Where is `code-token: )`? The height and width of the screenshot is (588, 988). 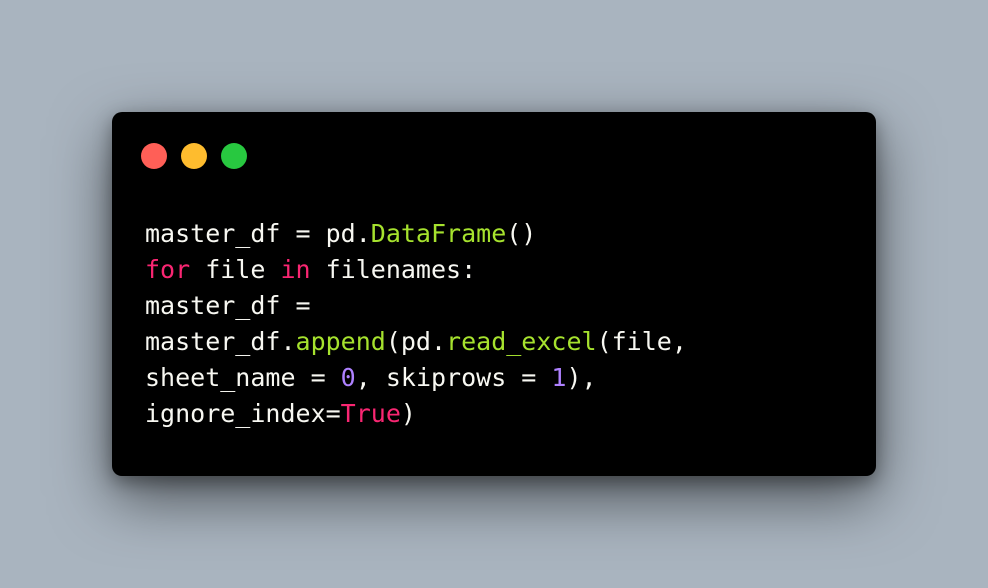
code-token: ) is located at coordinates (408, 413).